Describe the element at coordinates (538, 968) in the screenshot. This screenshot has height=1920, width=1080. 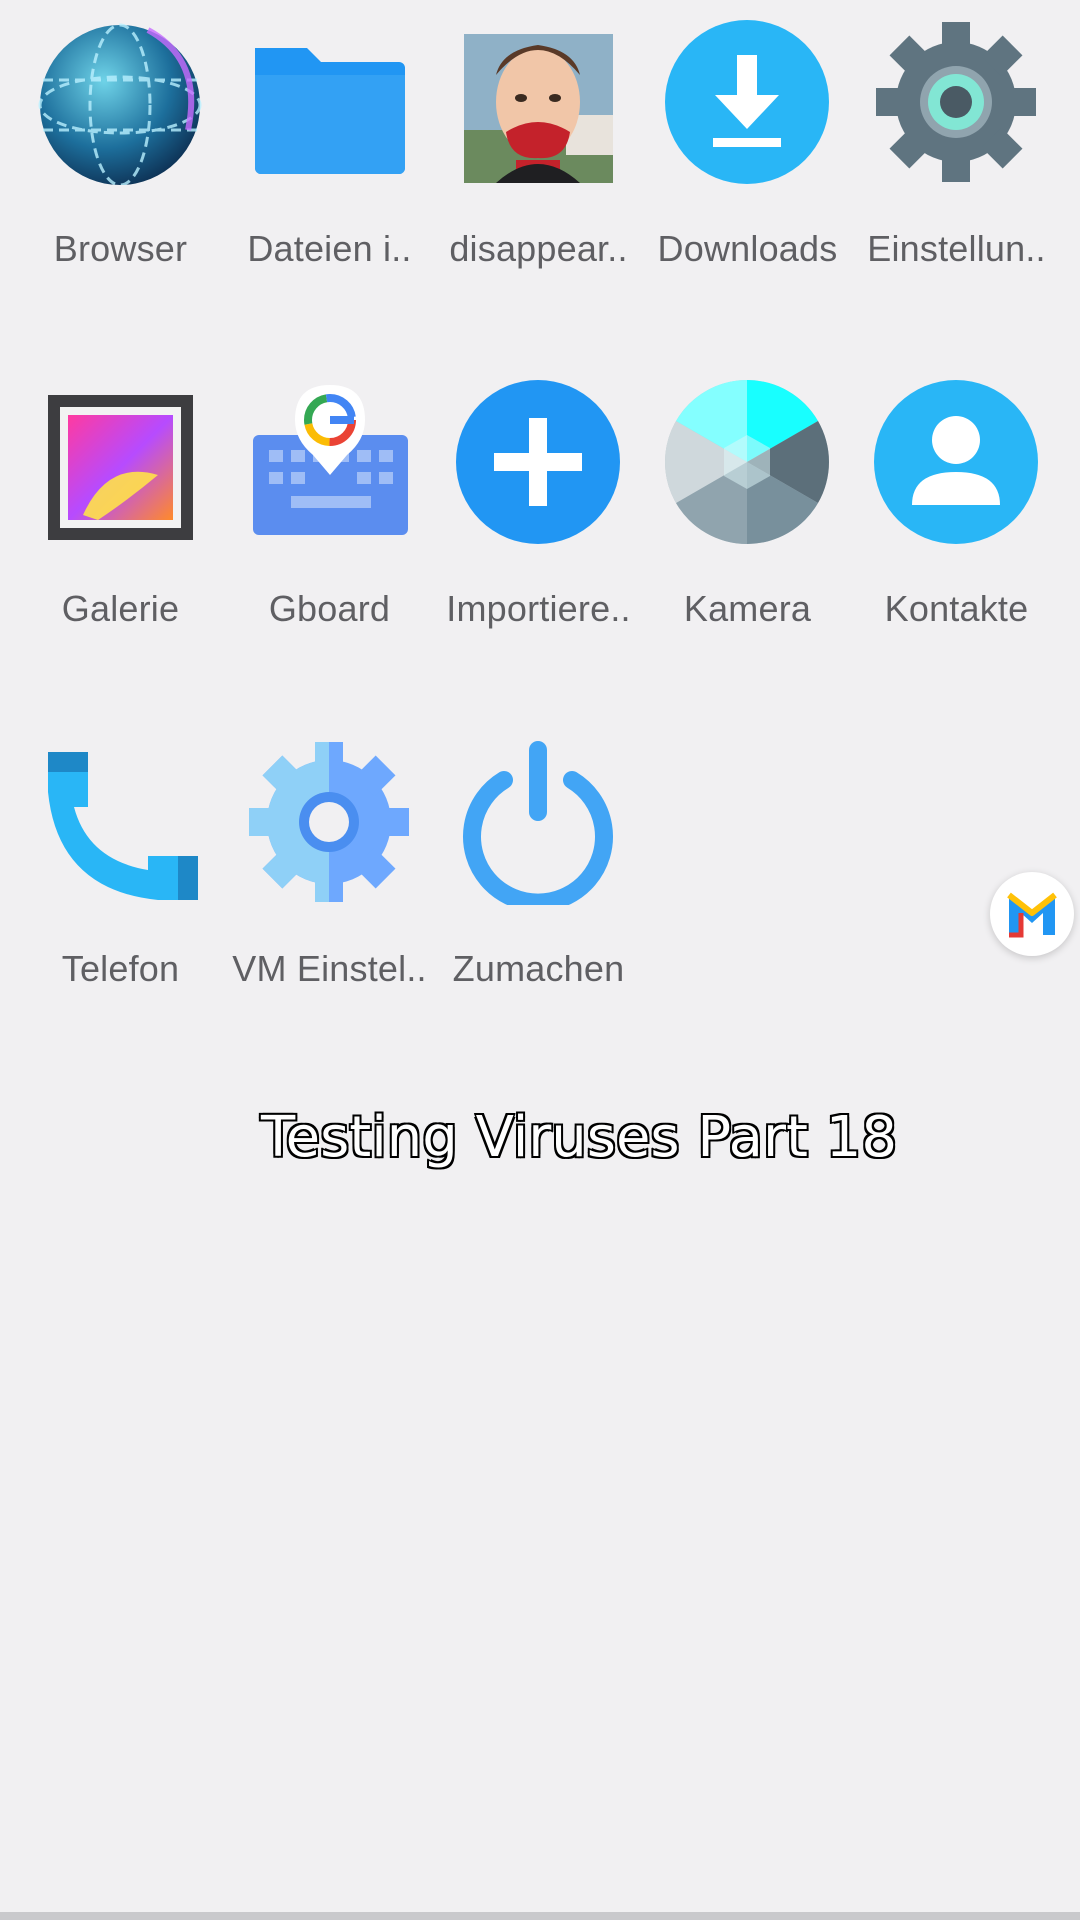
I see `app-label: Zumachen` at that location.